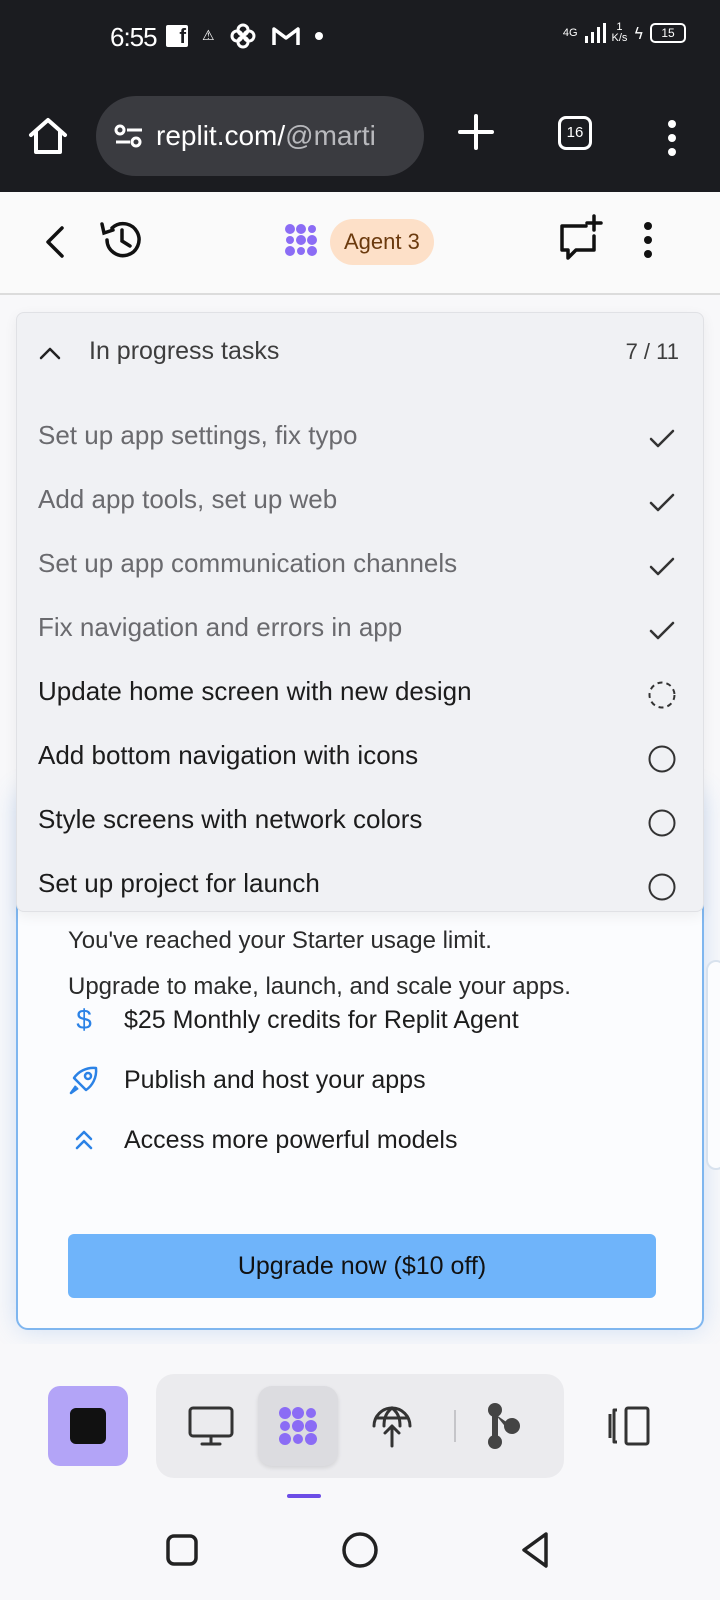 The height and width of the screenshot is (1600, 720). What do you see at coordinates (221, 135) in the screenshot?
I see `url-domain: replit.com/` at bounding box center [221, 135].